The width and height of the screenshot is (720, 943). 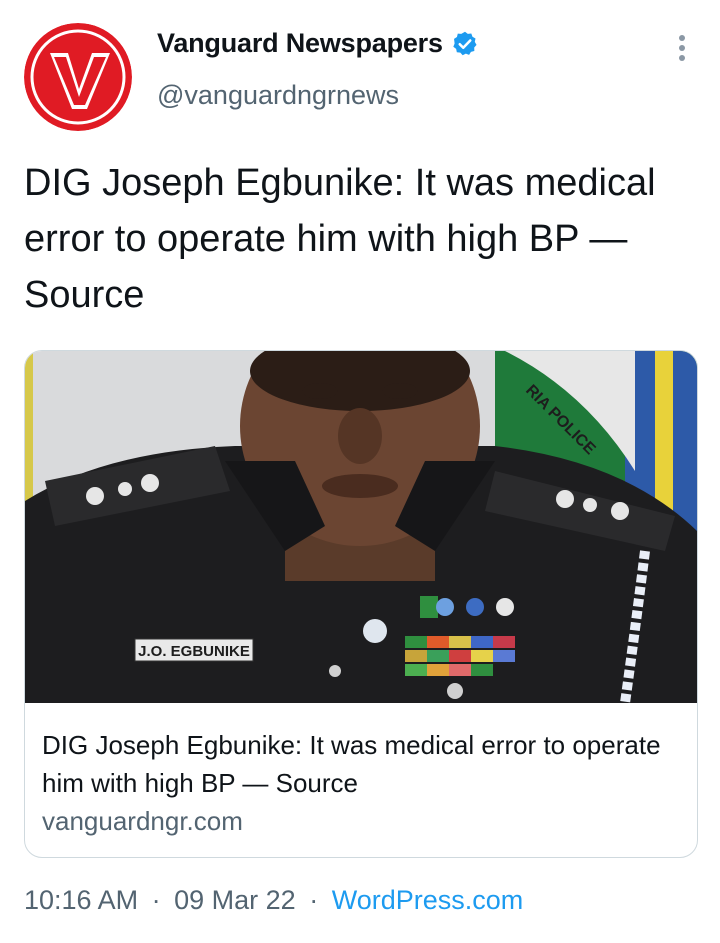 What do you see at coordinates (142, 821) in the screenshot?
I see `card-domain: vanguardngr.com` at bounding box center [142, 821].